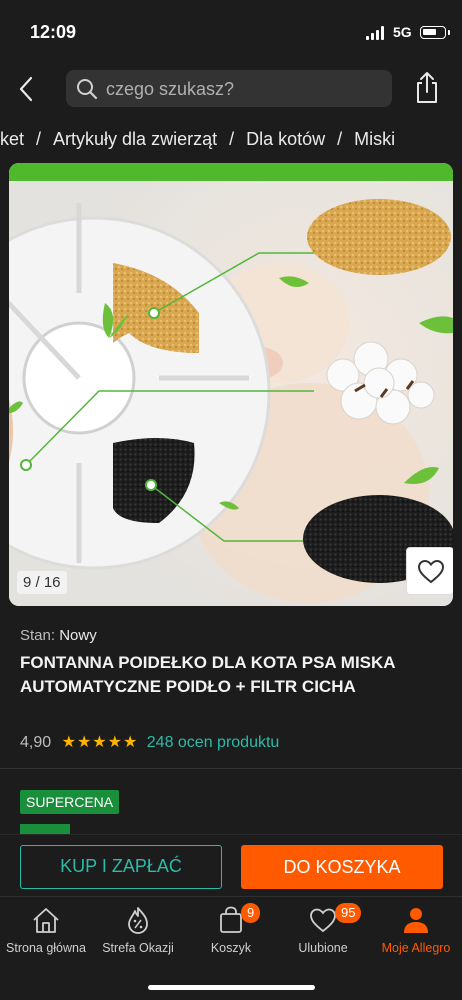  Describe the element at coordinates (78, 635) in the screenshot. I see `condition-value: Nowy` at that location.